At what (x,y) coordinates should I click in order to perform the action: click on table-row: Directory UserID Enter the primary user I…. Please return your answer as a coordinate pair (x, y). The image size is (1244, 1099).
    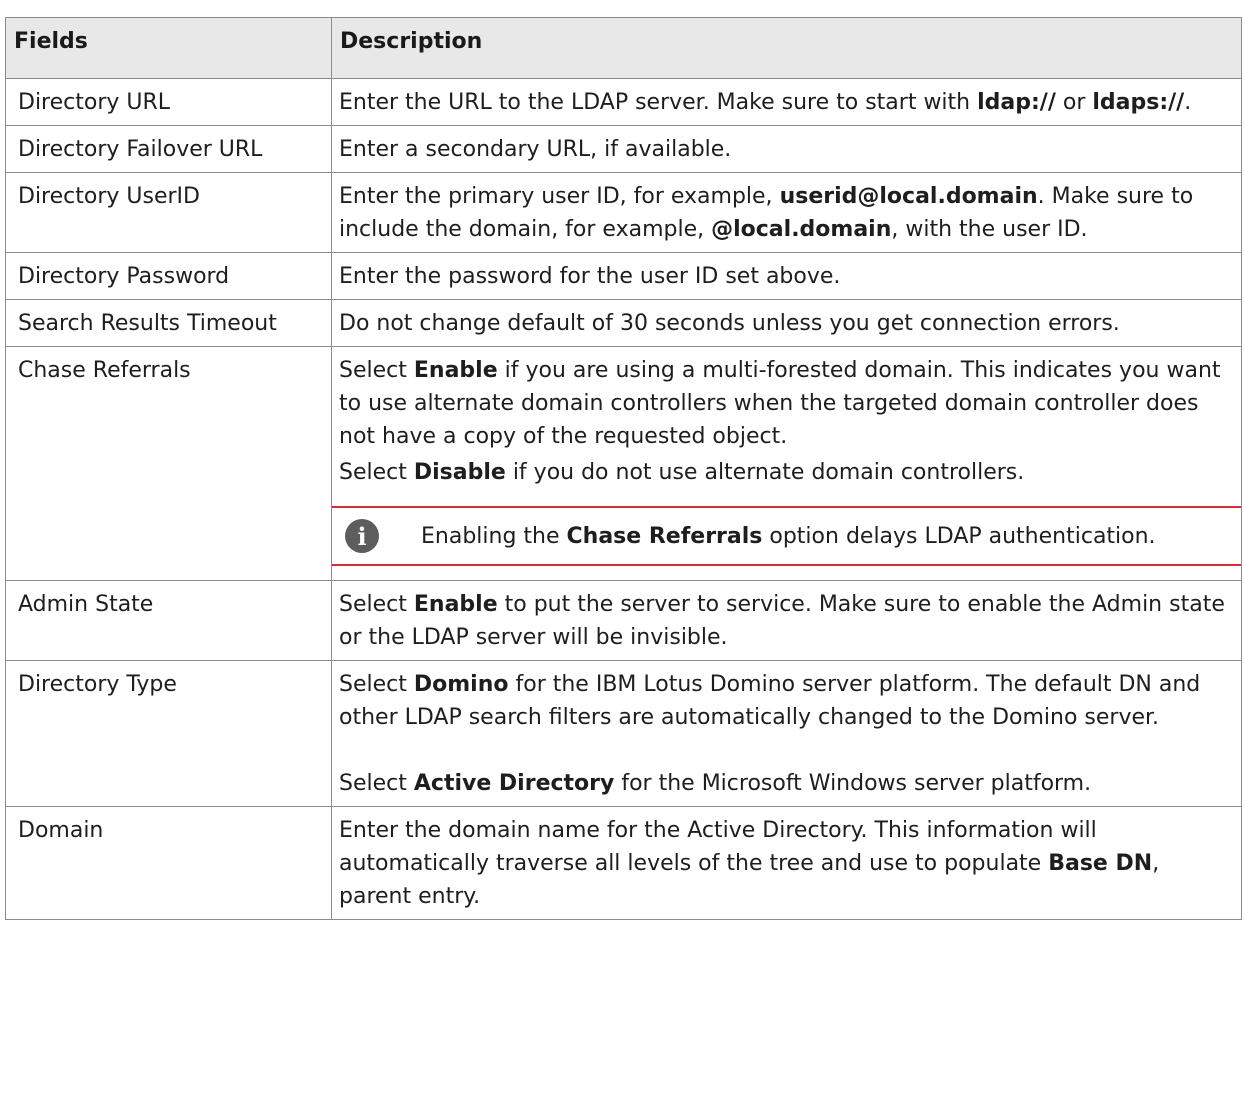
    Looking at the image, I should click on (623, 212).